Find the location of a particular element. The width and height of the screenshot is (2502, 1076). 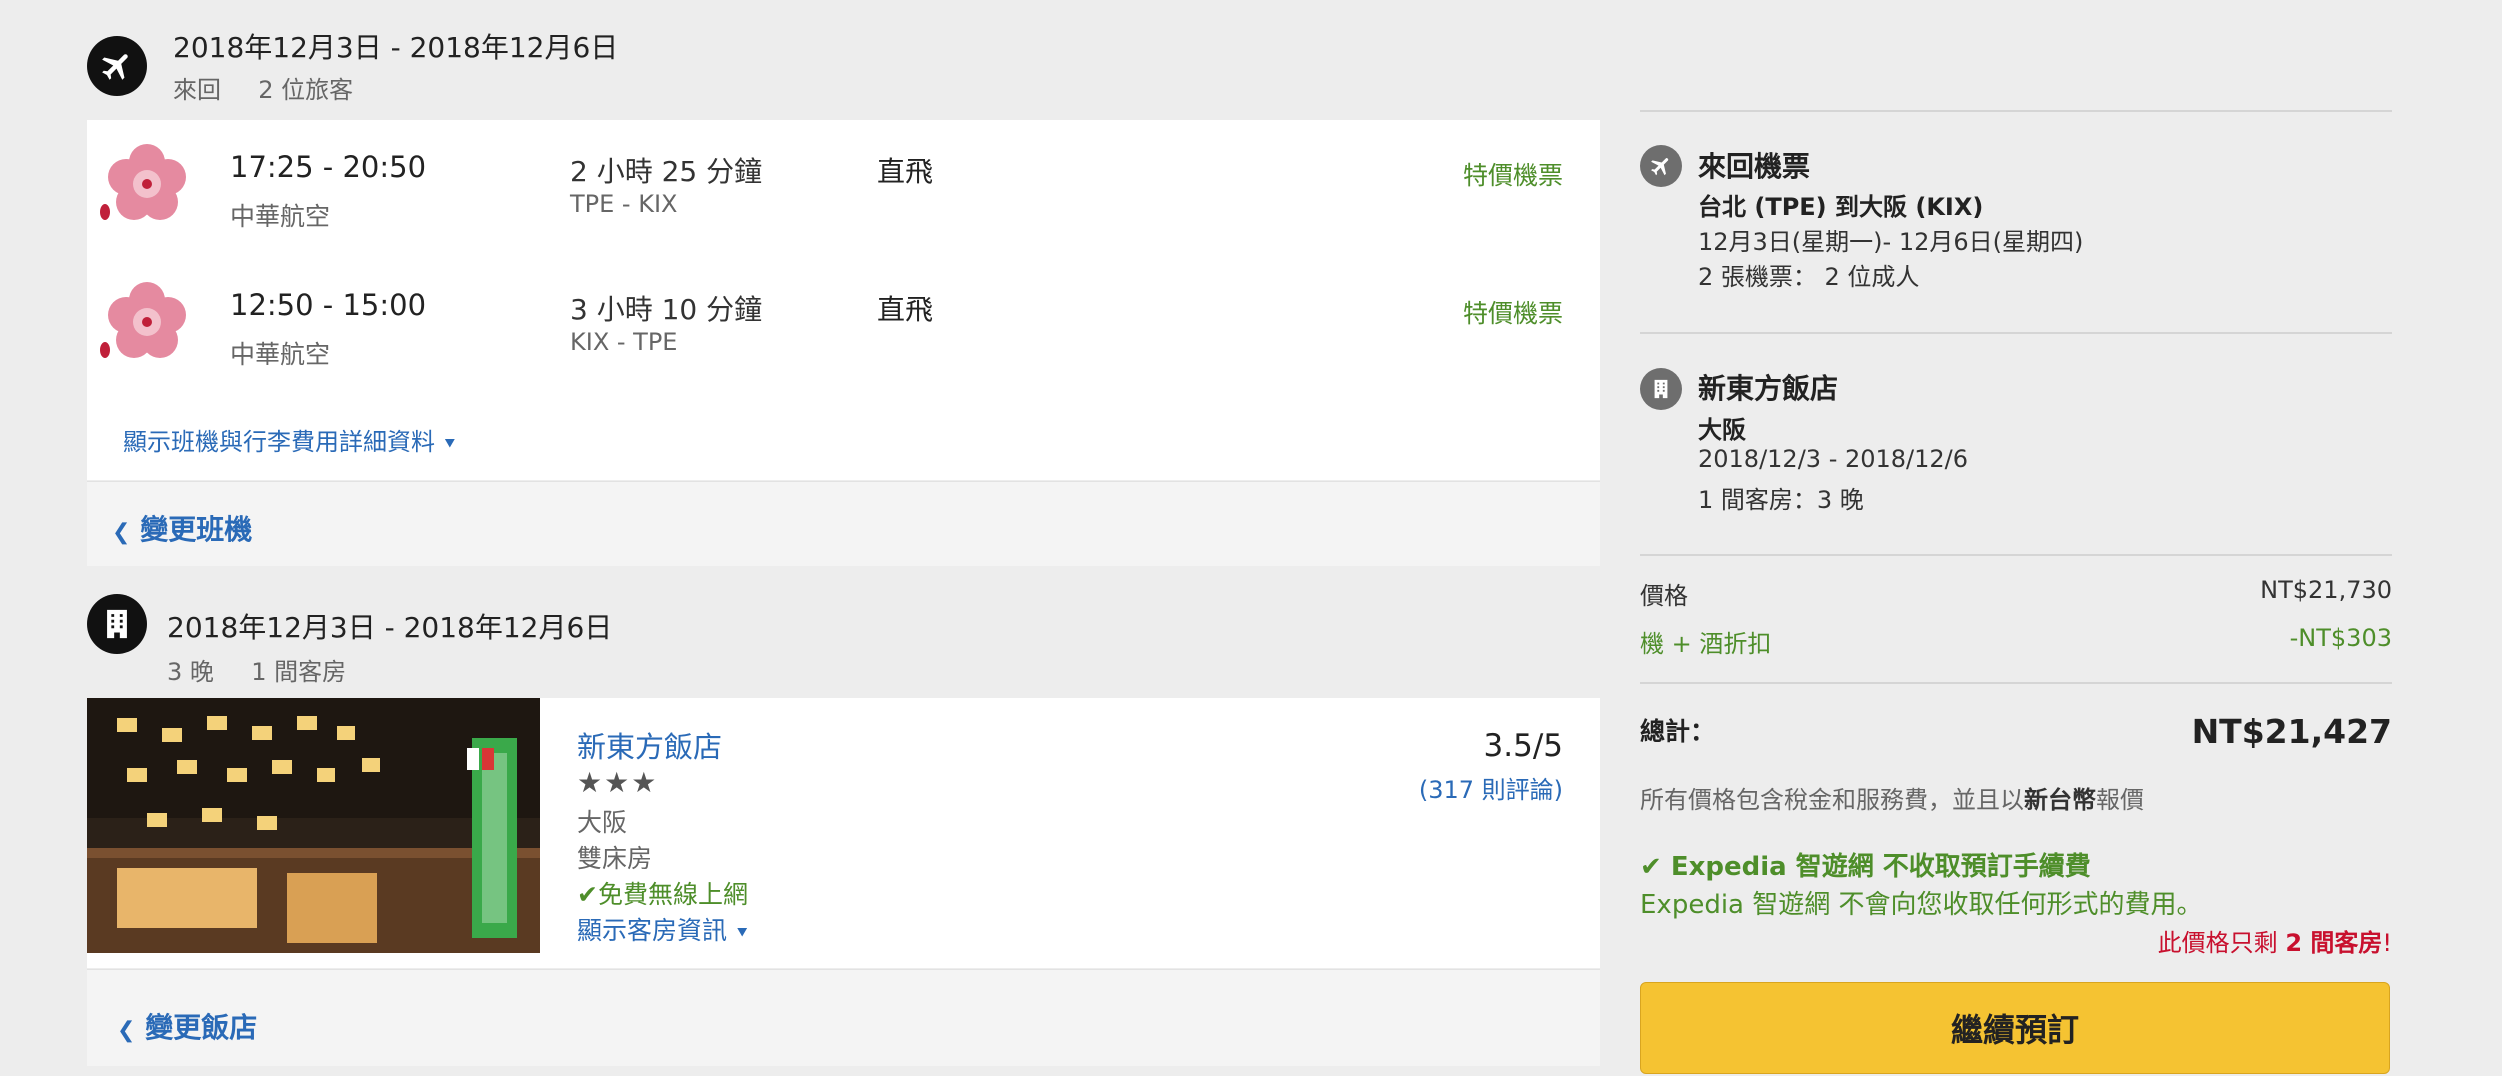

flight-details-link: 顯示班機與行李費用詳細資料 ⯆ is located at coordinates (290, 439).